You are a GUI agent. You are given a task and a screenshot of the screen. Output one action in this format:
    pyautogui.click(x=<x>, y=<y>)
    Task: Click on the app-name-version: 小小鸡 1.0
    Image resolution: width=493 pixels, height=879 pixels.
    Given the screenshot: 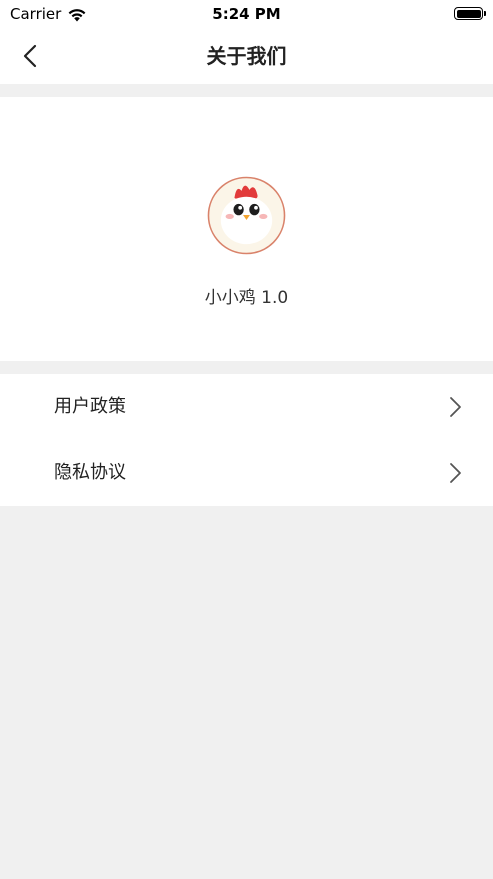 What is the action you would take?
    pyautogui.click(x=246, y=298)
    